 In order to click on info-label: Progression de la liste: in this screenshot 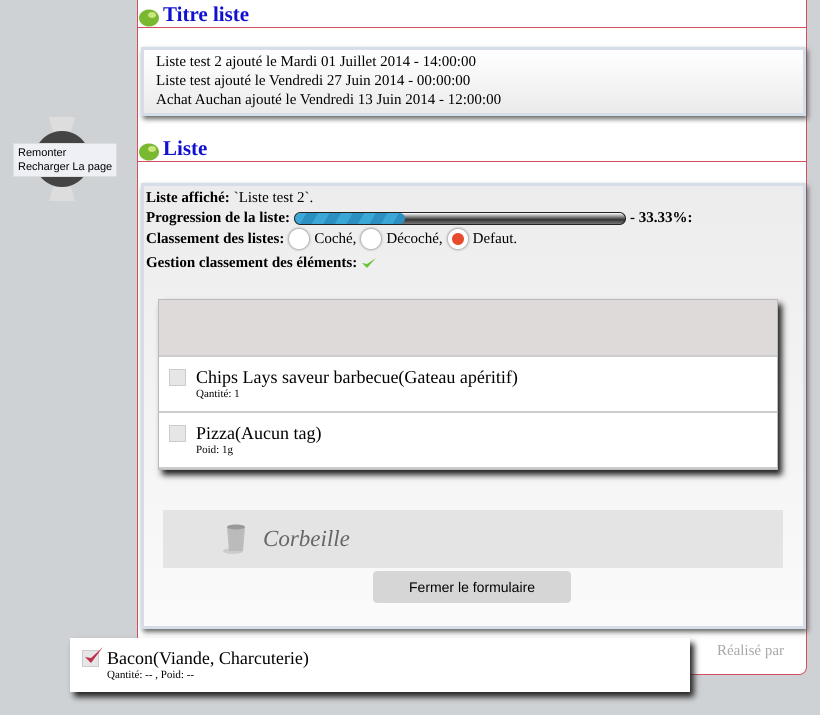, I will do `click(218, 218)`.